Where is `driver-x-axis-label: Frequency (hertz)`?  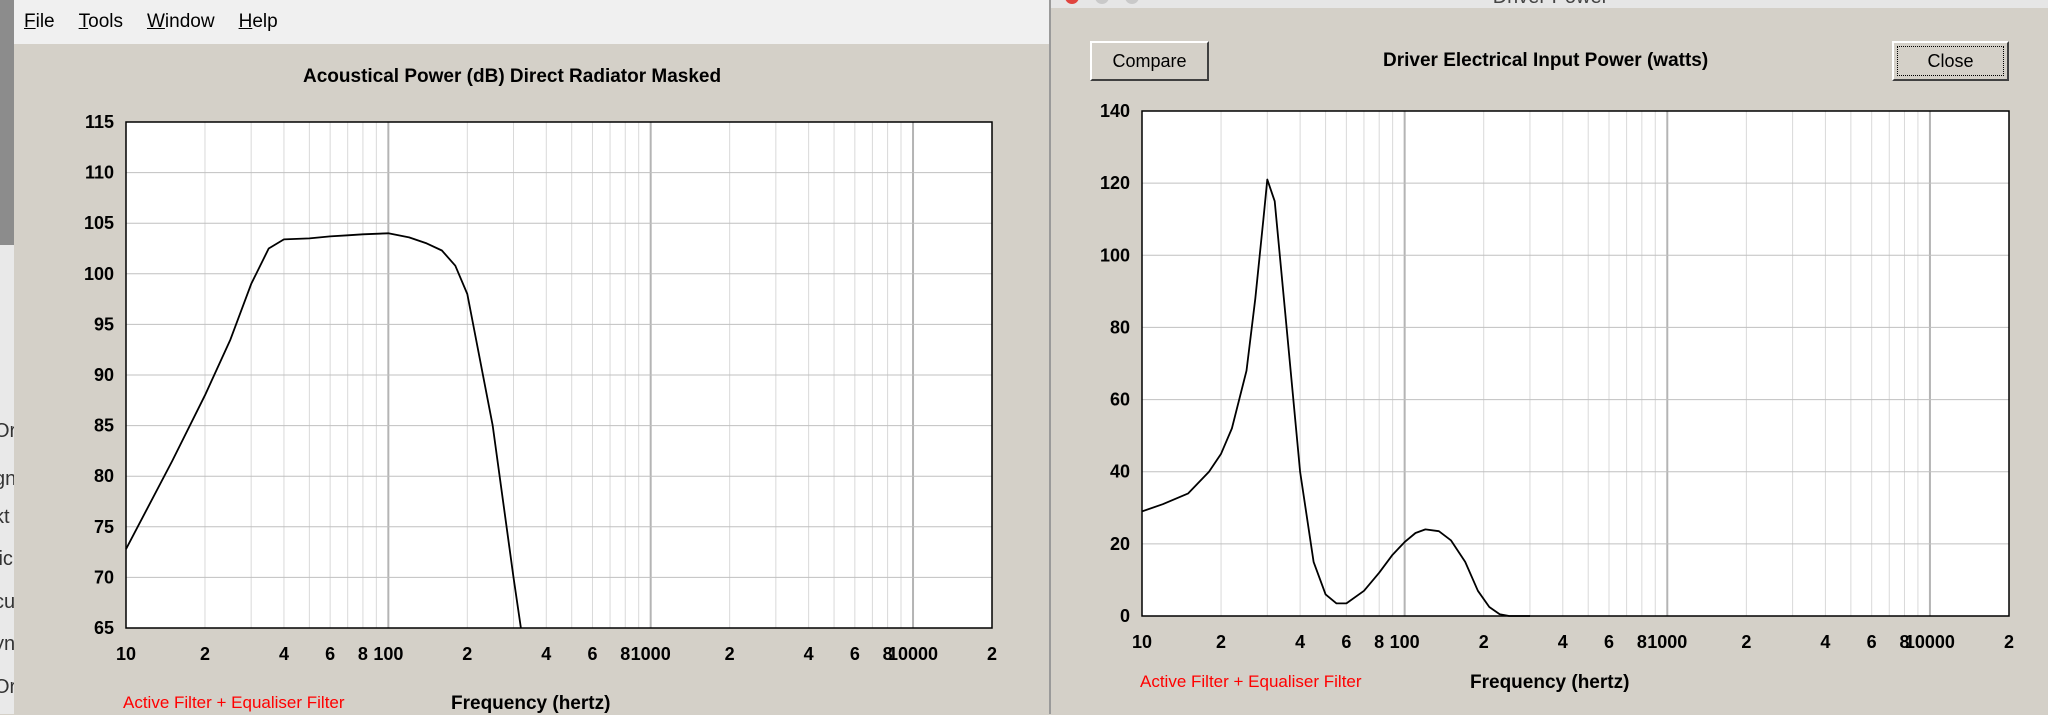
driver-x-axis-label: Frequency (hertz) is located at coordinates (1550, 682).